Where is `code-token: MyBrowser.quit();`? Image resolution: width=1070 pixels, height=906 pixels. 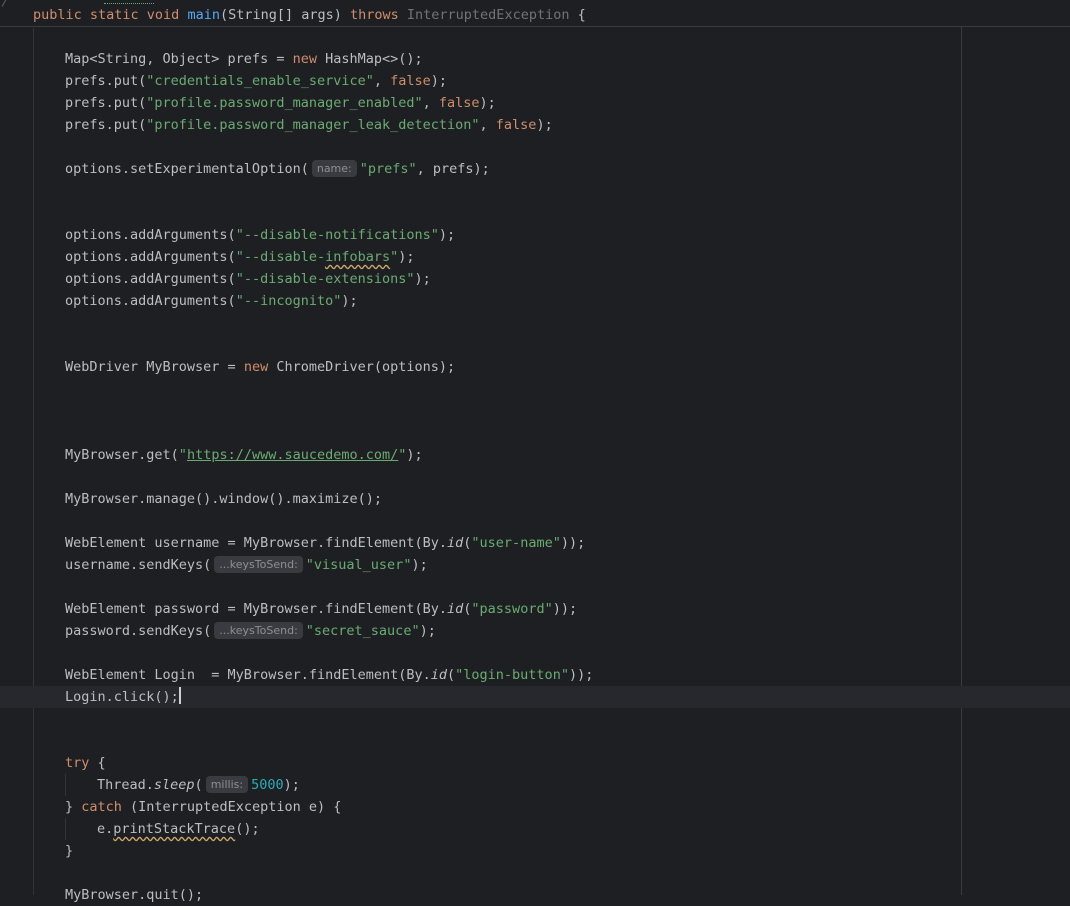 code-token: MyBrowser.quit(); is located at coordinates (134, 895).